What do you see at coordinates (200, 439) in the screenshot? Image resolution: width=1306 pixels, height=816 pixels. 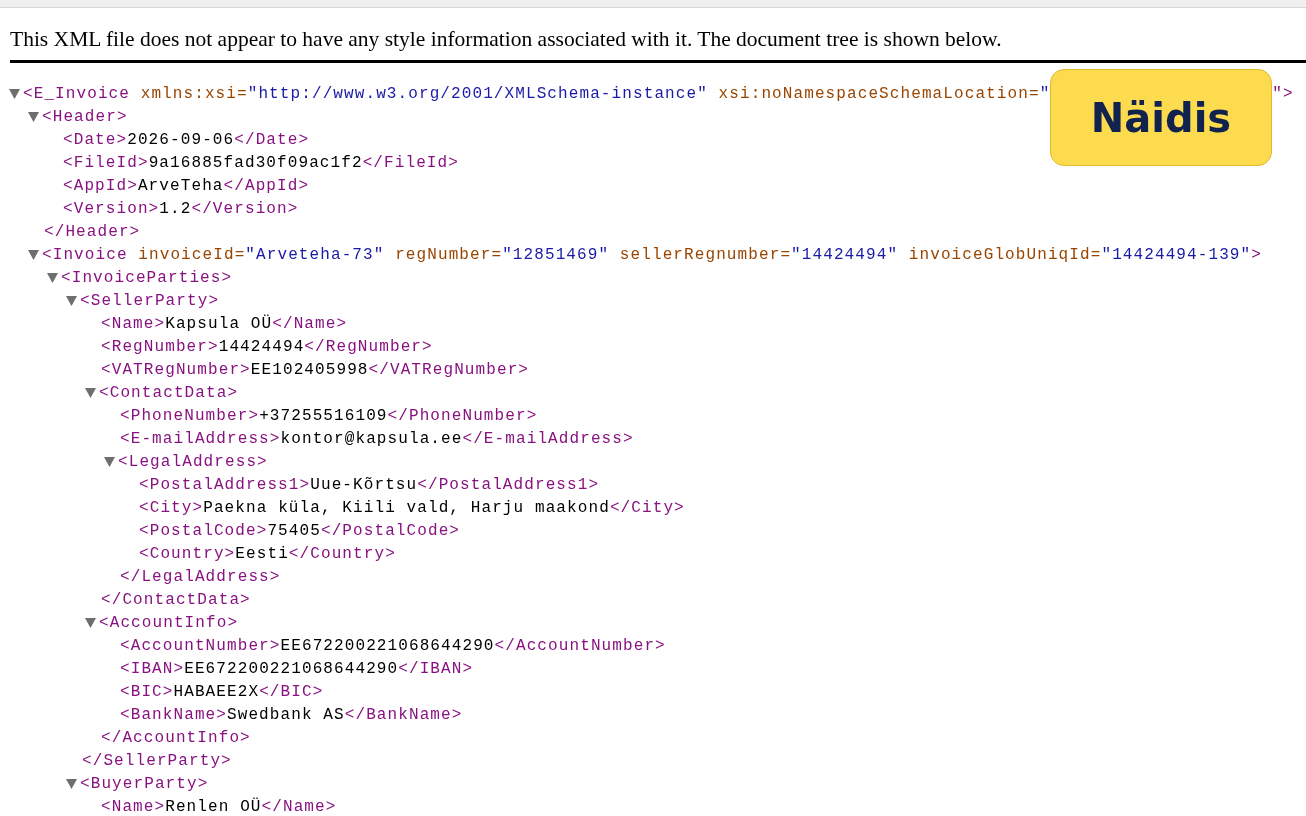 I see `xml-tag: <E-mailAddress>` at bounding box center [200, 439].